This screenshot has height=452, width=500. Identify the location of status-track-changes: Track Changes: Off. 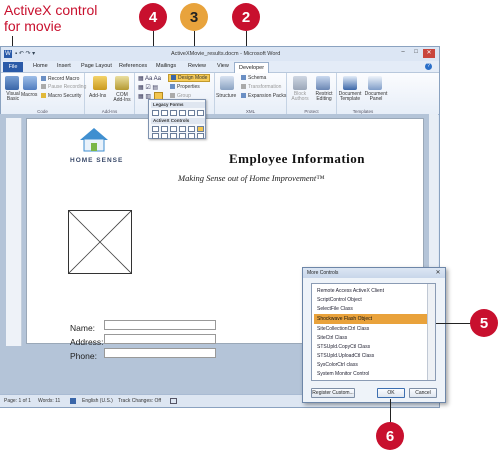
(139, 401).